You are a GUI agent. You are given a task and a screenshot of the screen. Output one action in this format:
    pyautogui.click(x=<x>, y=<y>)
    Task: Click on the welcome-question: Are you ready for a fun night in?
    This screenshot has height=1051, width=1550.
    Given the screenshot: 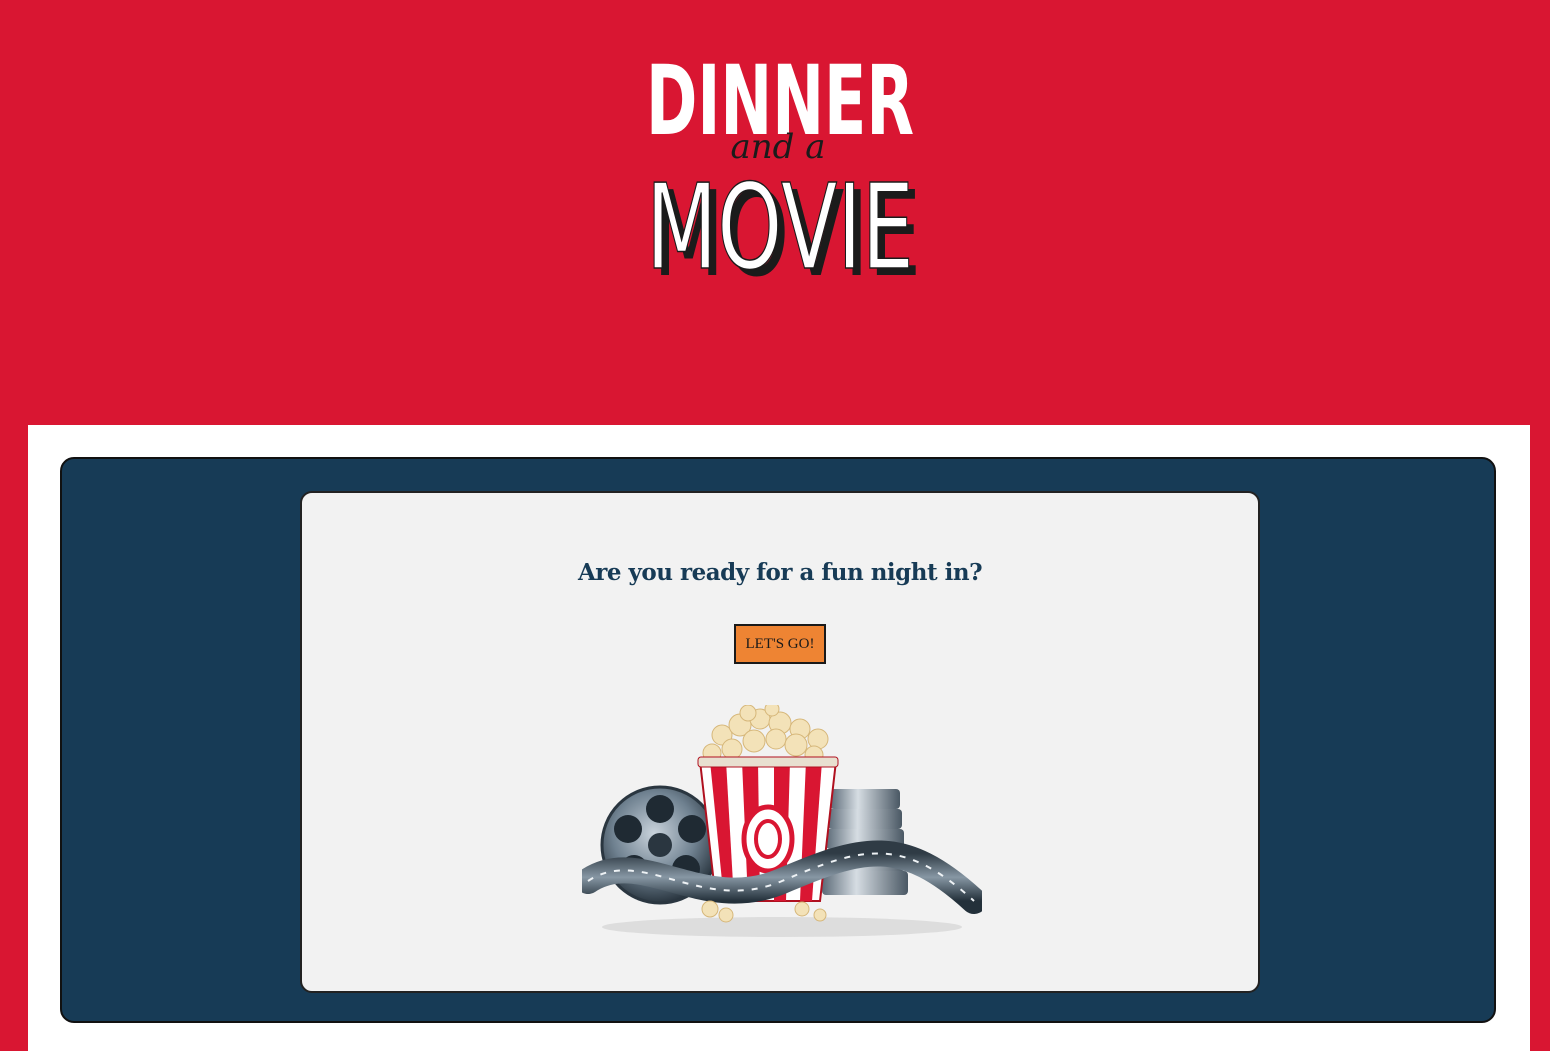 What is the action you would take?
    pyautogui.click(x=780, y=572)
    